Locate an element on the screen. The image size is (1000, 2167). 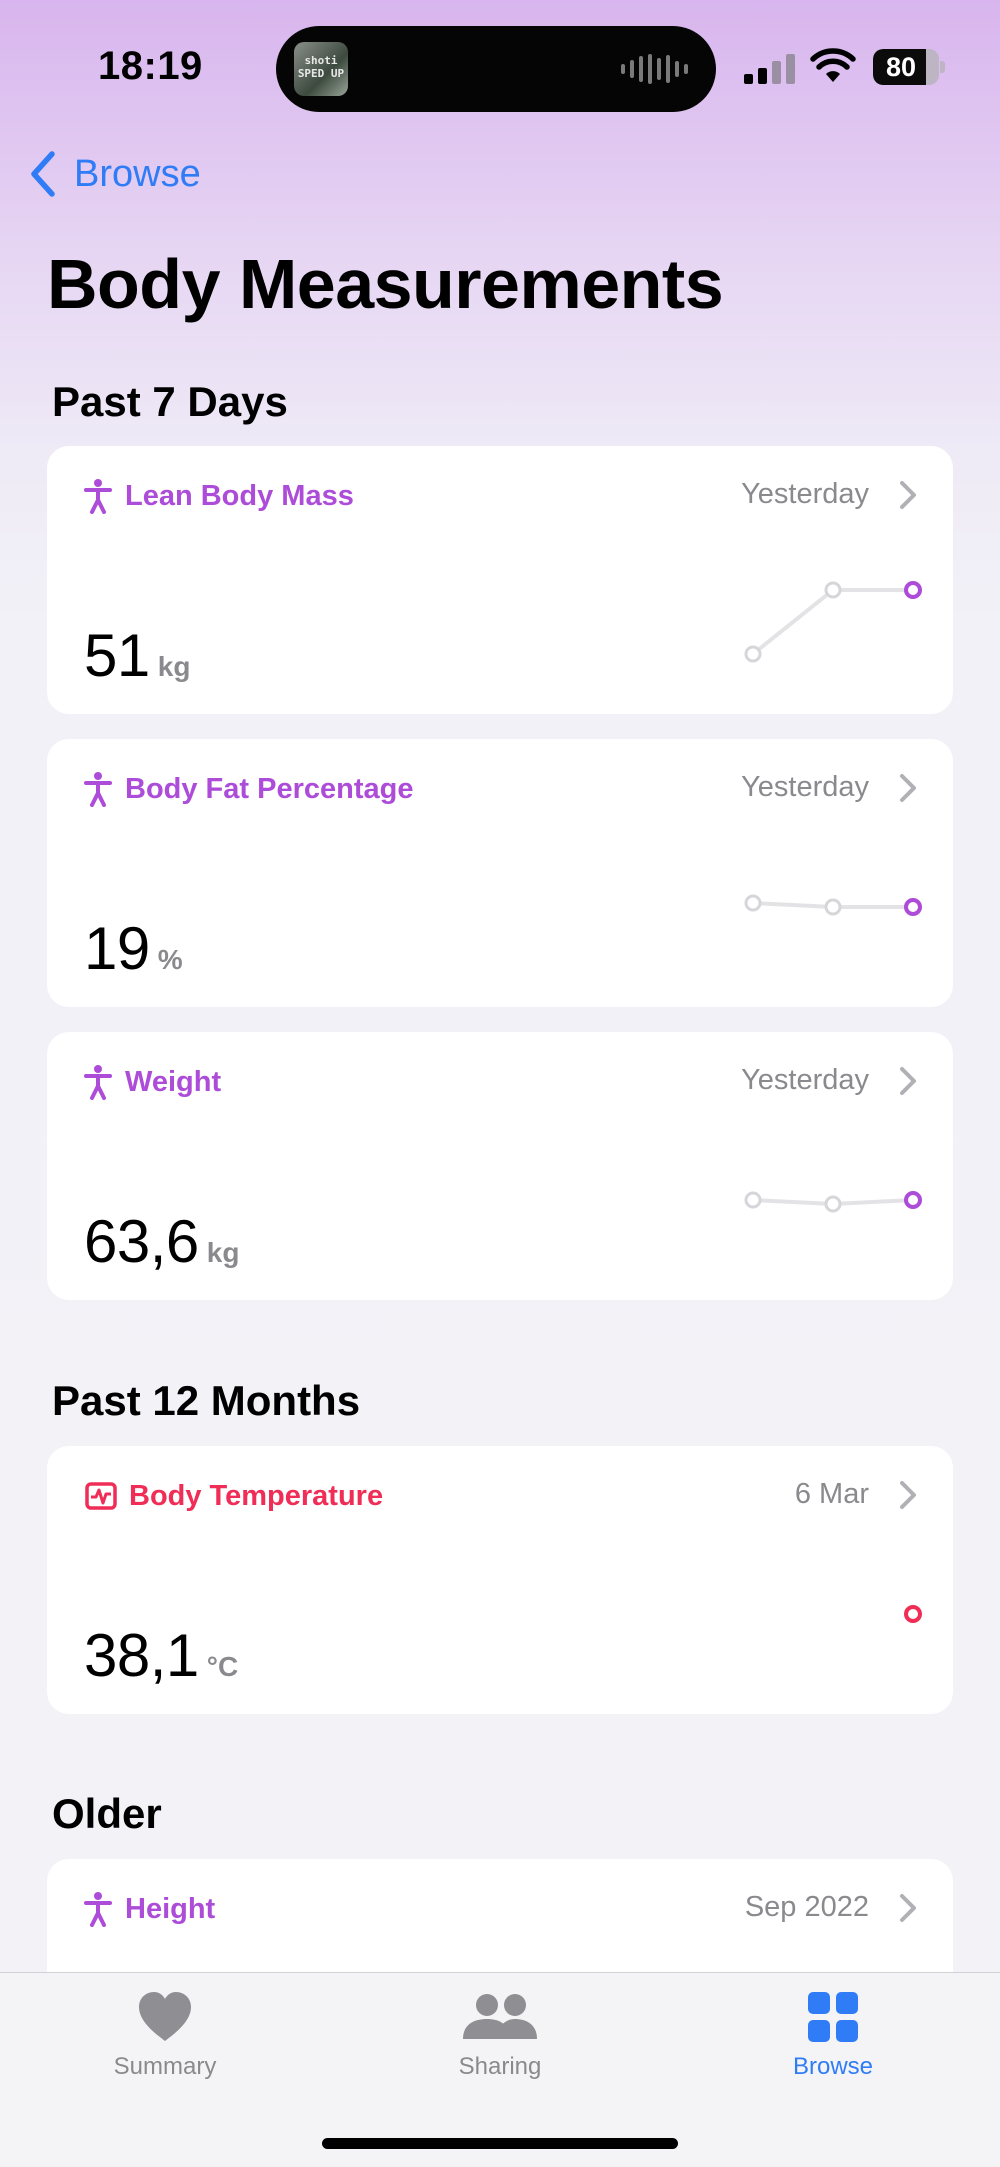
grid-icon is located at coordinates (833, 2017).